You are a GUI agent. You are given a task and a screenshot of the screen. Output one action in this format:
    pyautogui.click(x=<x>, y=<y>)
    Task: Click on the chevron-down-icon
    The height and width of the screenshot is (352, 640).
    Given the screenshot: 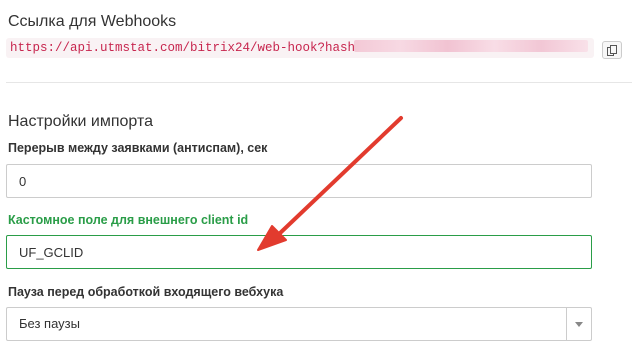 What is the action you would take?
    pyautogui.click(x=579, y=324)
    